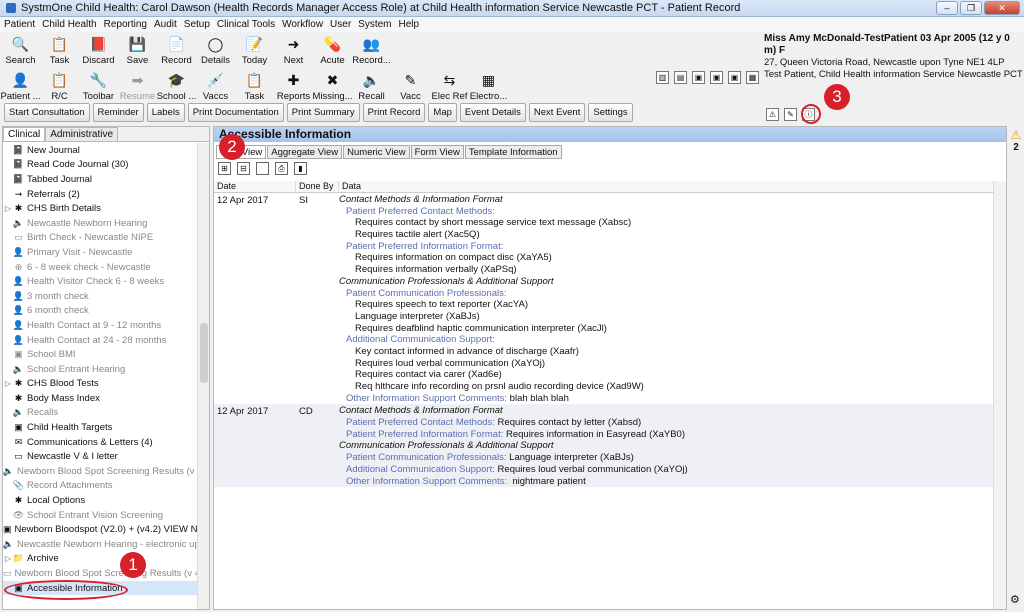 Image resolution: width=1024 pixels, height=612 pixels. I want to click on tree-item-health-contact-at-24-28-months: 👤 Health Contact at 24 - 28 months, so click(100, 340).